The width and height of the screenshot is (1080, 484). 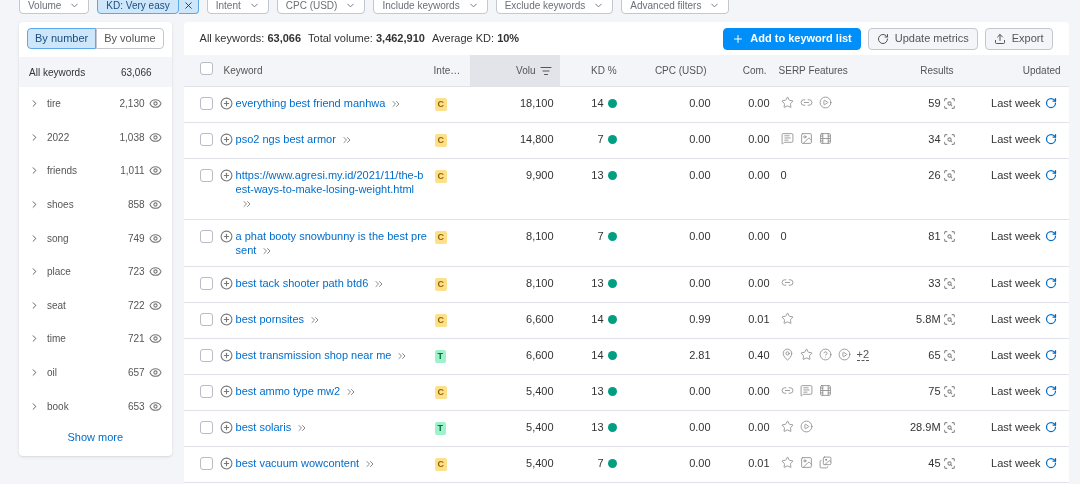 What do you see at coordinates (278, 319) in the screenshot?
I see `keyword-link: best pornsites` at bounding box center [278, 319].